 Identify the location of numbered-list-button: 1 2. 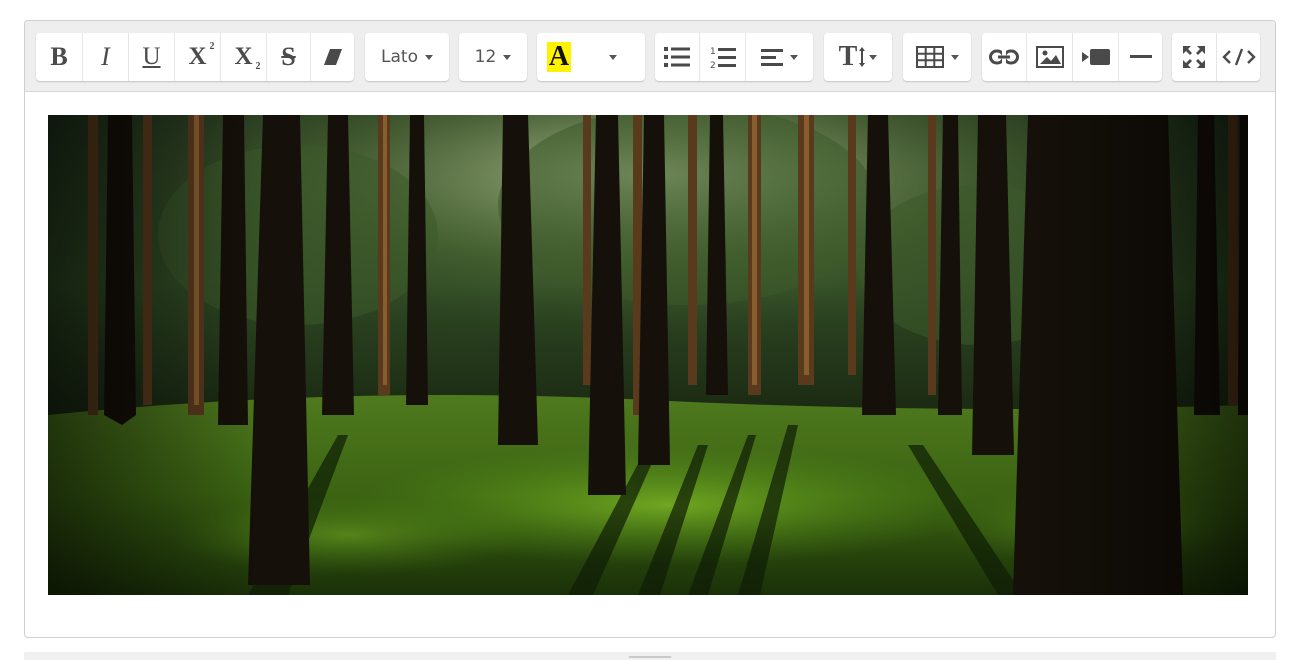
(722, 57).